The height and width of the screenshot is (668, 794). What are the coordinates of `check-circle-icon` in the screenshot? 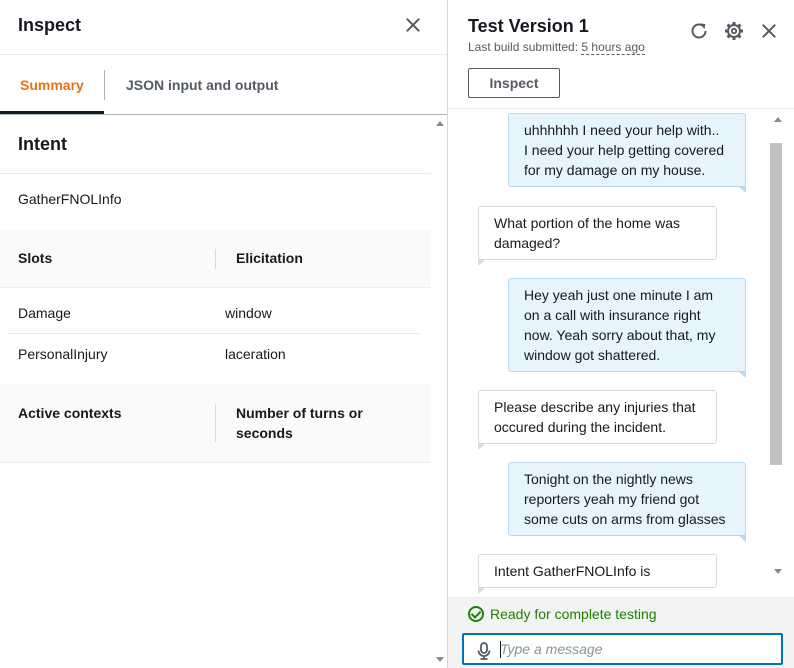 It's located at (476, 614).